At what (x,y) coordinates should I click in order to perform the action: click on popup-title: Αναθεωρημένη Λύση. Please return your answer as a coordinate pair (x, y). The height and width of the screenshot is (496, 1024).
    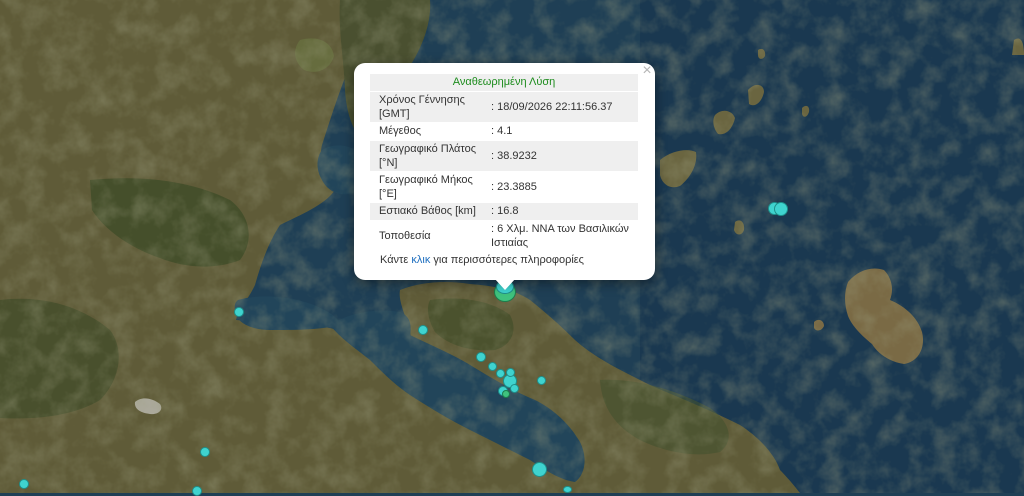
    Looking at the image, I should click on (504, 82).